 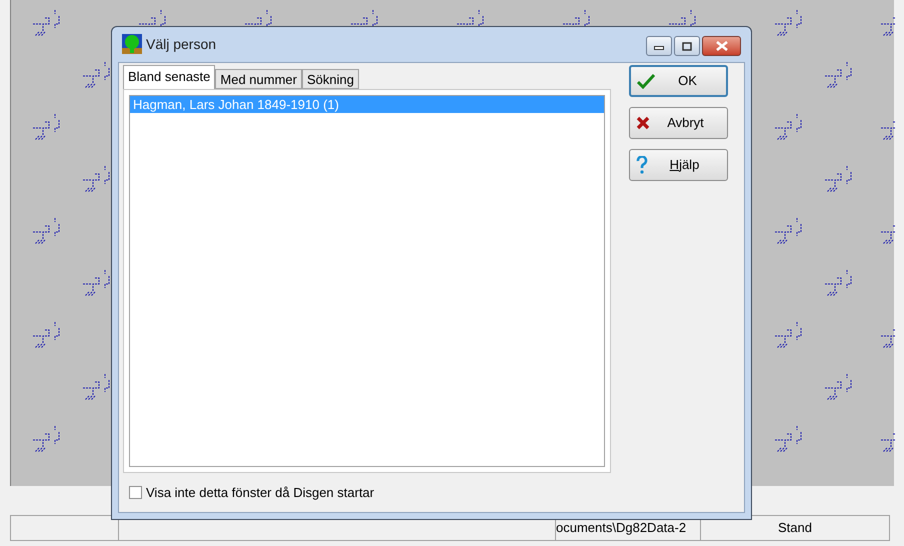 I want to click on ok-button: OK, so click(x=678, y=80).